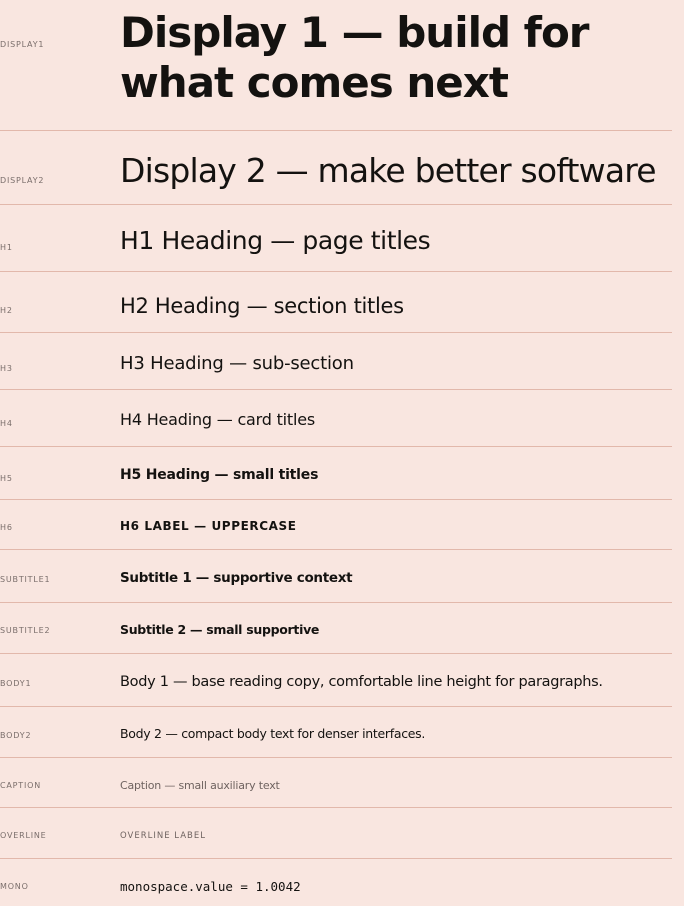  Describe the element at coordinates (220, 629) in the screenshot. I see `sample-subtitle2: Subtitle 2 — small supportive` at that location.